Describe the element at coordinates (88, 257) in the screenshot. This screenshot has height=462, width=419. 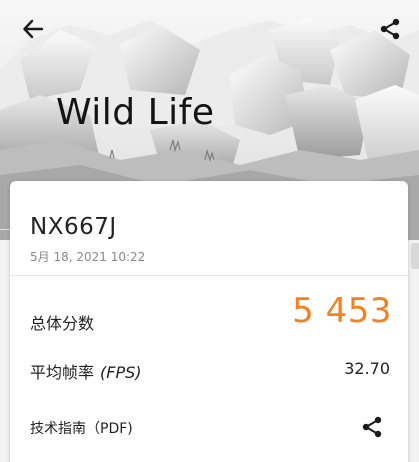
I see `result-timestamp: 5月 18, 2021 10:22` at that location.